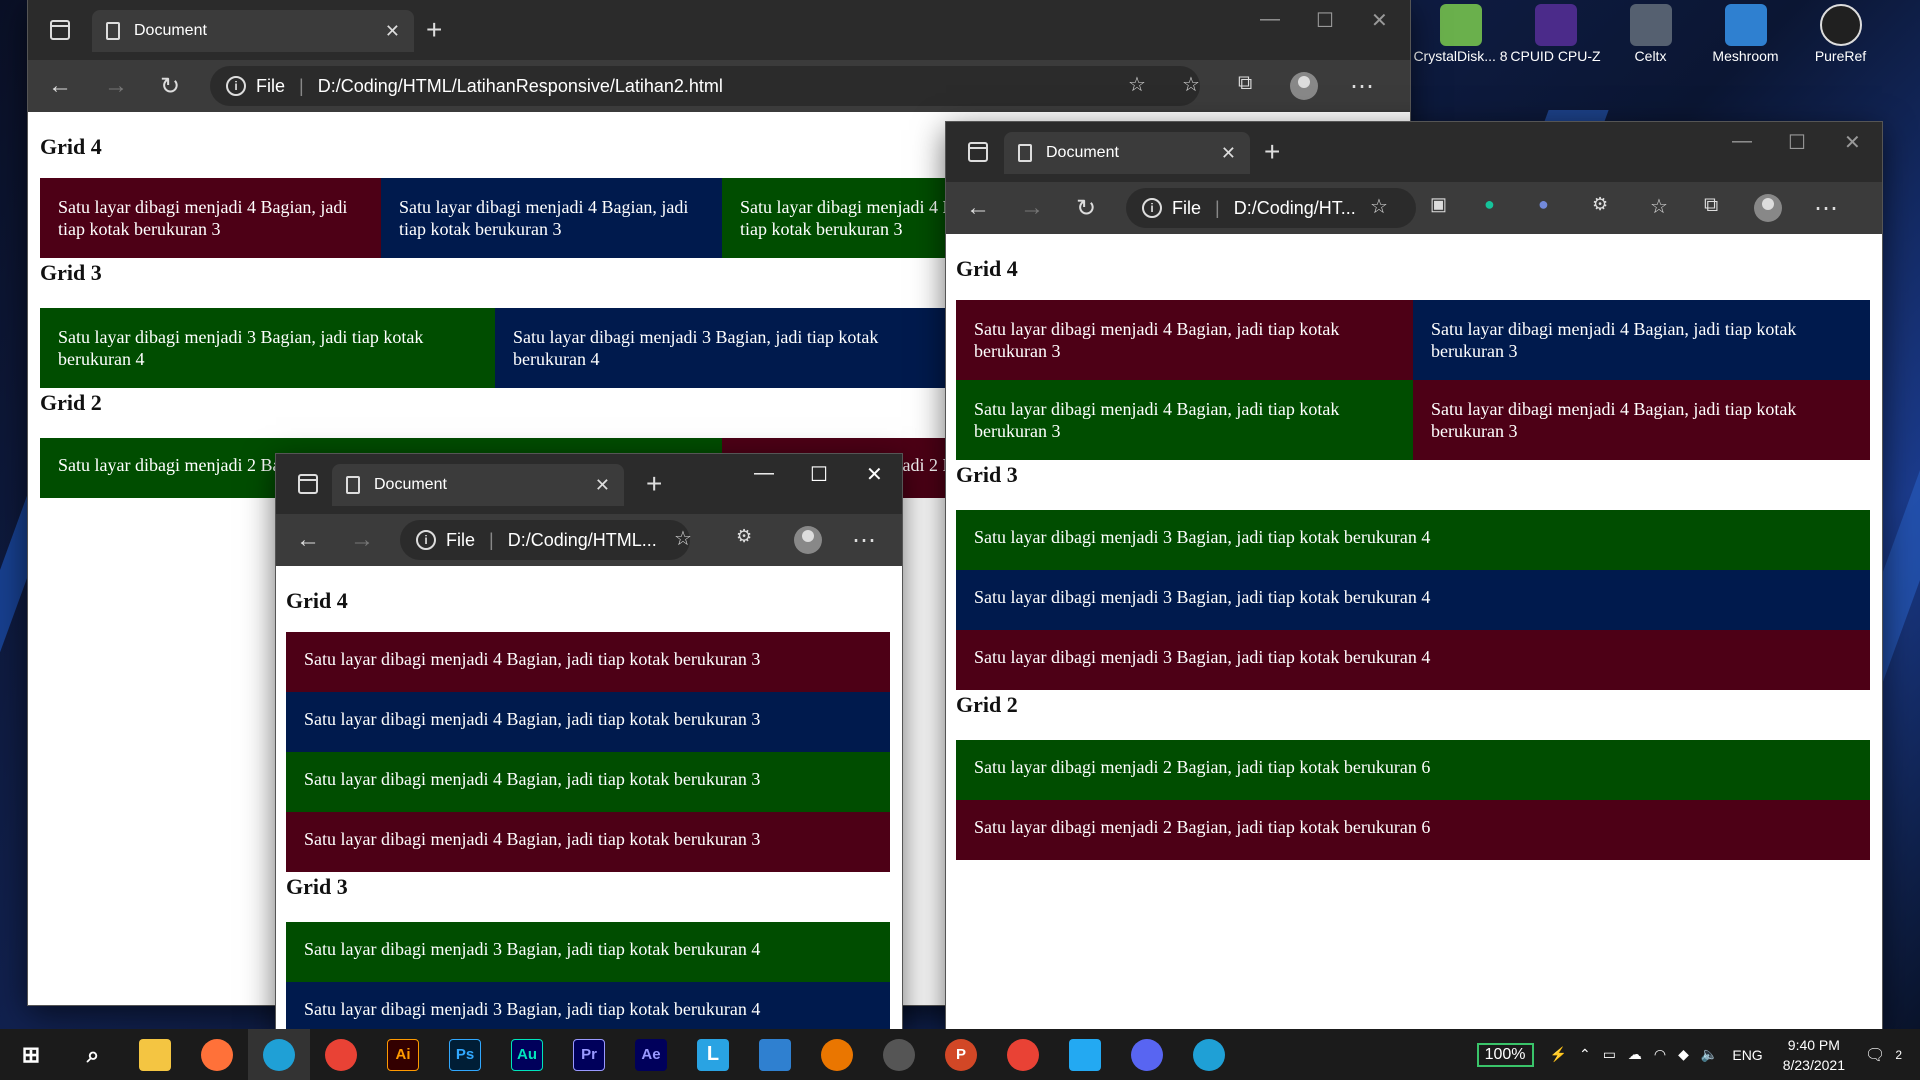  What do you see at coordinates (1505, 1054) in the screenshot?
I see `battery-indicator: 100%` at bounding box center [1505, 1054].